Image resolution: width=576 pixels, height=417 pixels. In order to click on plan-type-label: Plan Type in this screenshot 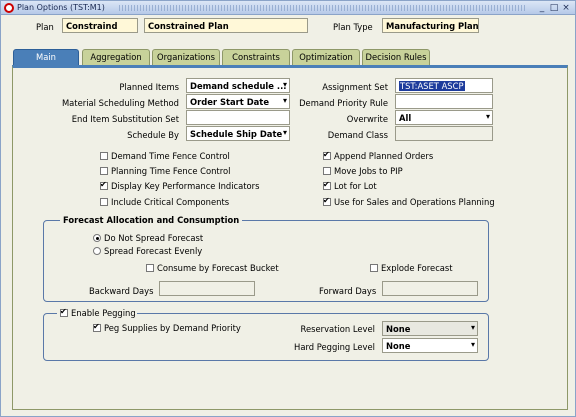, I will do `click(353, 27)`.